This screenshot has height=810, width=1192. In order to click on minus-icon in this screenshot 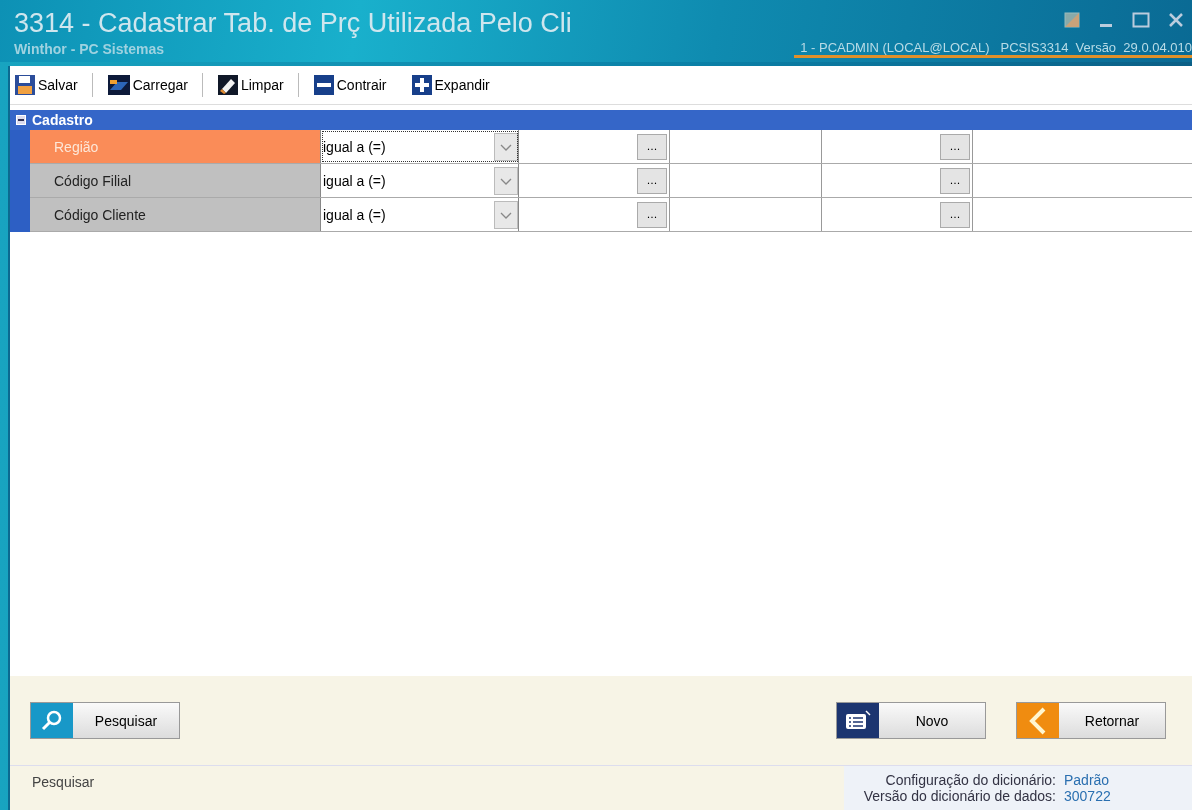, I will do `click(323, 85)`.